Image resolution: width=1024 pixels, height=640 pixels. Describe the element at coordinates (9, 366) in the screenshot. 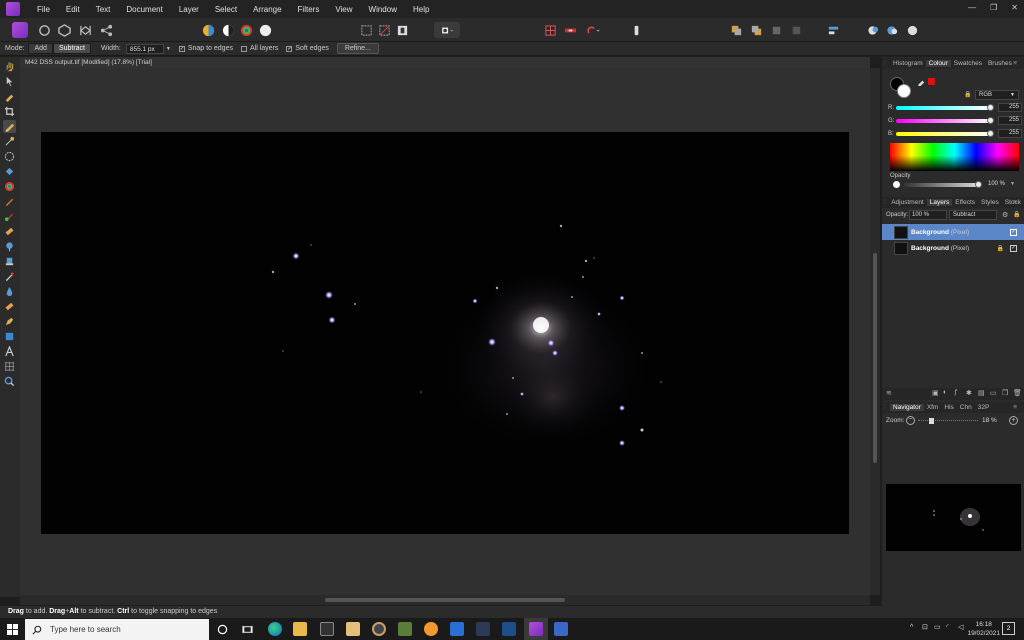

I see `mesh-warp-tool-icon` at that location.